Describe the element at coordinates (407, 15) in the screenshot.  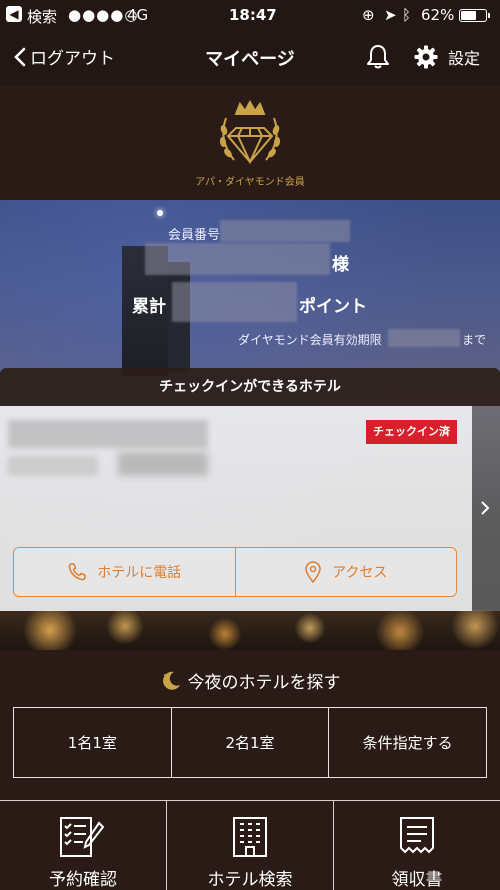
I see `bluetooth-icon: ᛒ` at that location.